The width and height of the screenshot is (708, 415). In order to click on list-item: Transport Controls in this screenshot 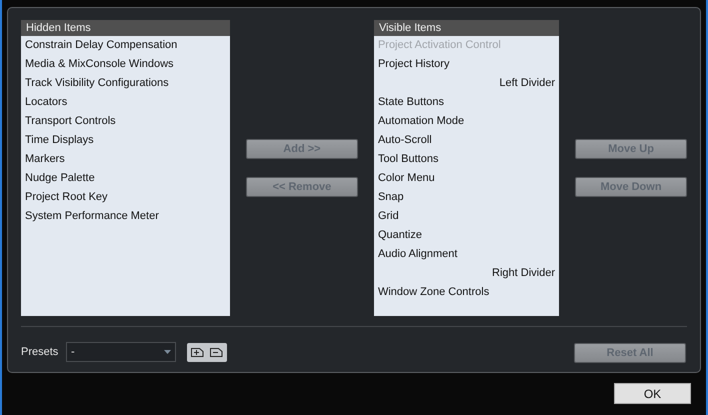, I will do `click(125, 121)`.